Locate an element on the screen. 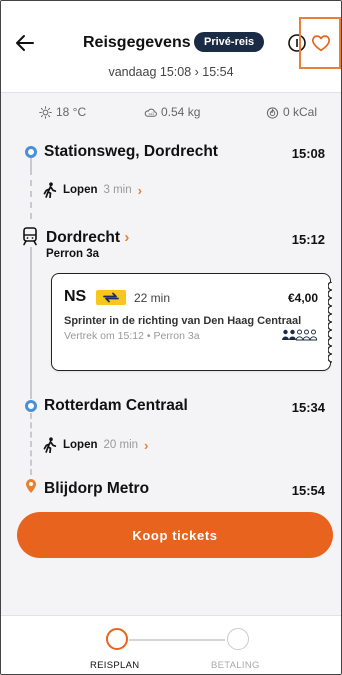 Image resolution: width=342 pixels, height=675 pixels. svg-text: co2 is located at coordinates (152, 113).